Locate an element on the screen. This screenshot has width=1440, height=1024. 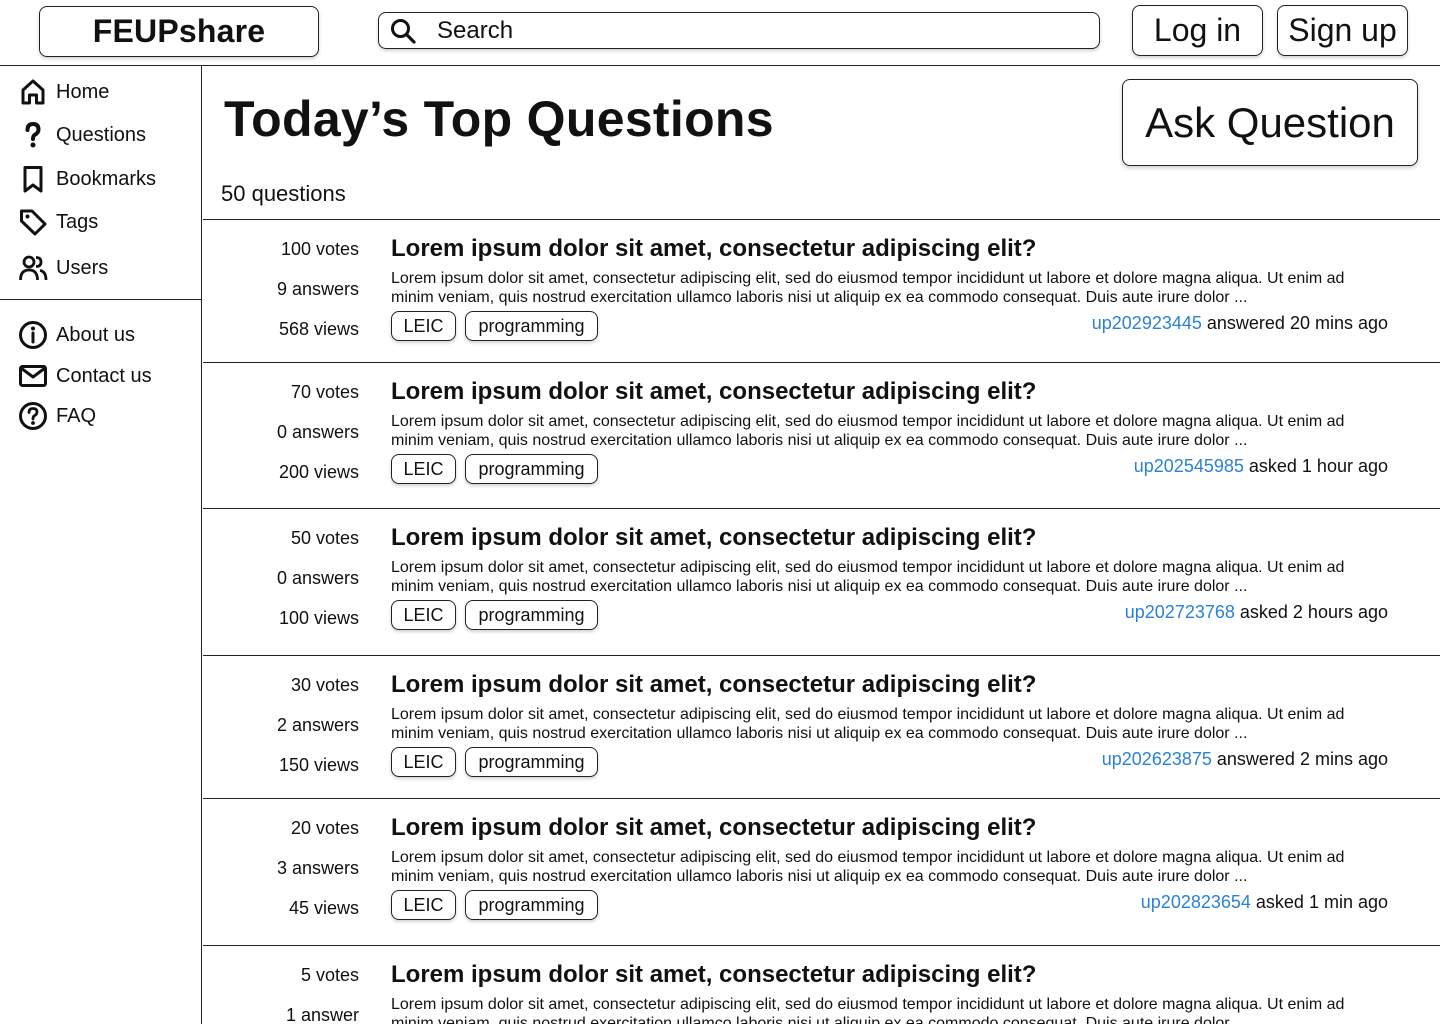
home-icon is located at coordinates (33, 92).